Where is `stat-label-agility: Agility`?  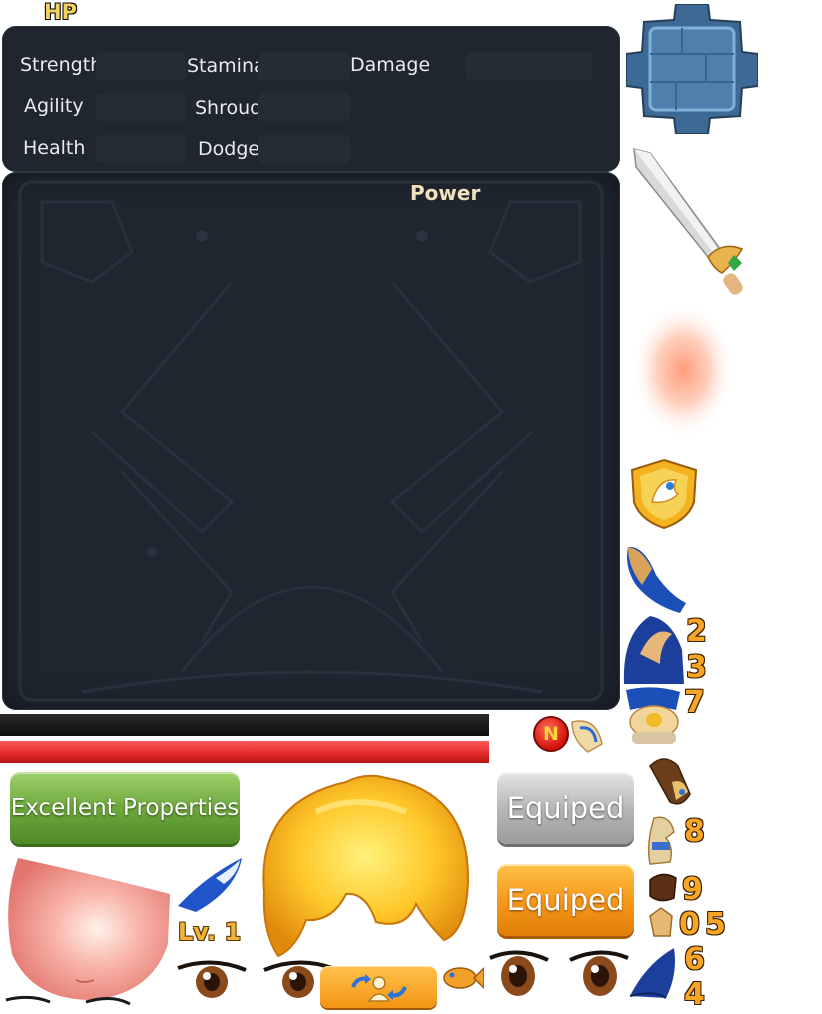
stat-label-agility: Agility is located at coordinates (54, 106).